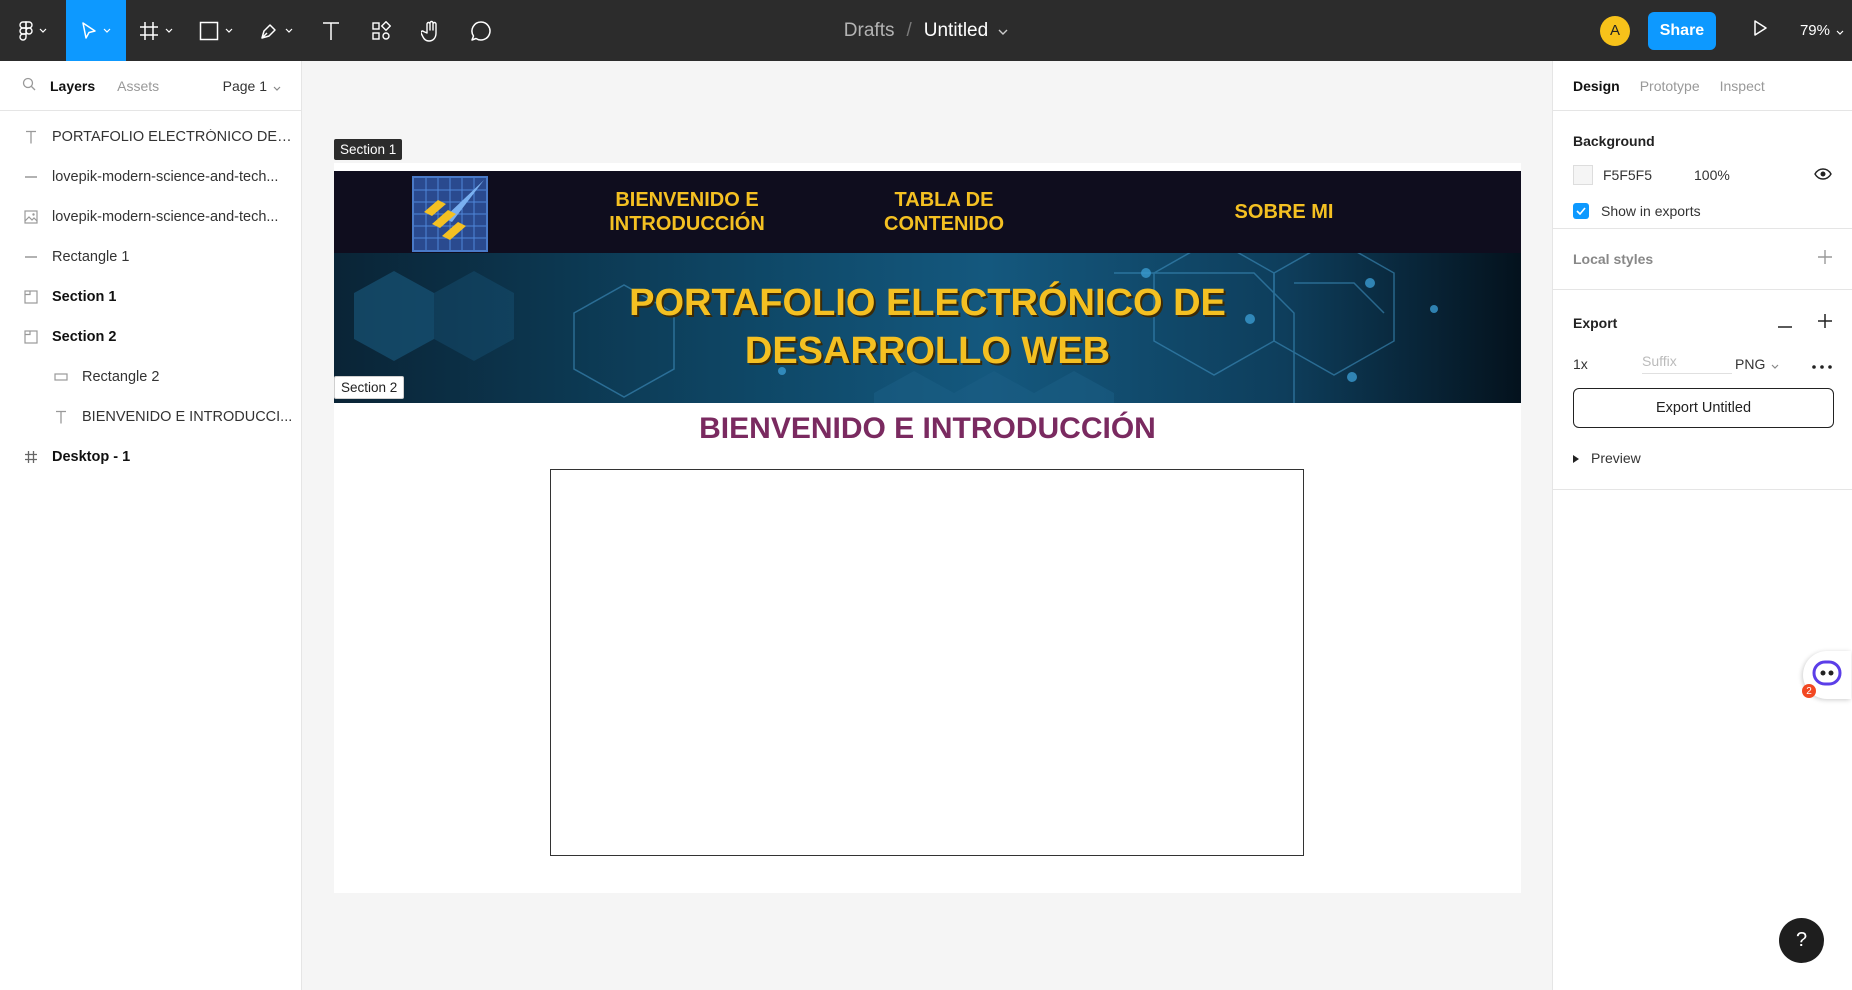 This screenshot has width=1852, height=990. What do you see at coordinates (1681, 30) in the screenshot?
I see `share-button: Share` at bounding box center [1681, 30].